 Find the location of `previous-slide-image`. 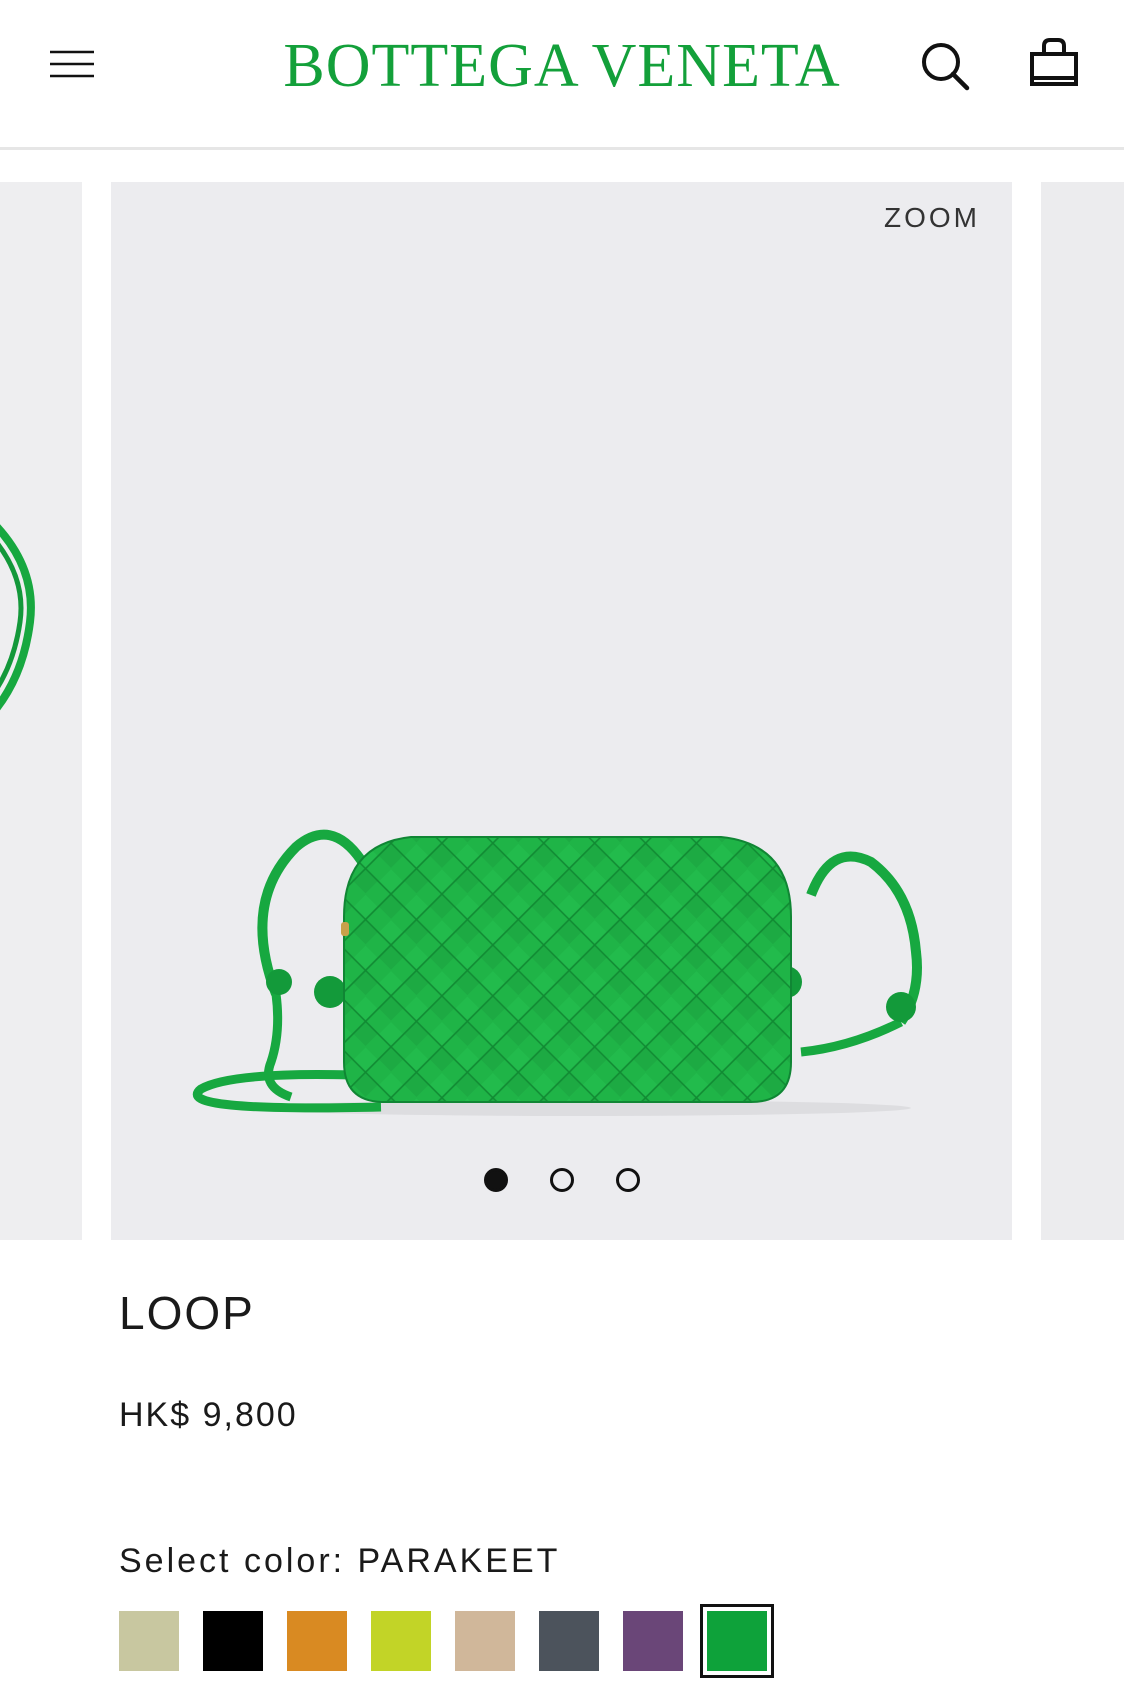

previous-slide-image is located at coordinates (41, 711).